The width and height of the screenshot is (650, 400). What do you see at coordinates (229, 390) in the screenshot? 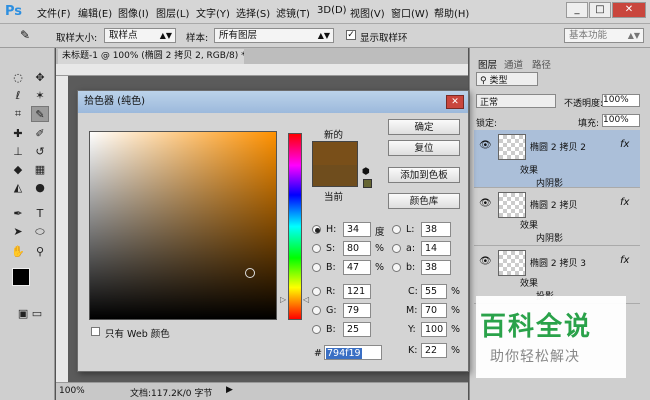
I see `status-menu-arrow-icon: ▶` at bounding box center [229, 390].